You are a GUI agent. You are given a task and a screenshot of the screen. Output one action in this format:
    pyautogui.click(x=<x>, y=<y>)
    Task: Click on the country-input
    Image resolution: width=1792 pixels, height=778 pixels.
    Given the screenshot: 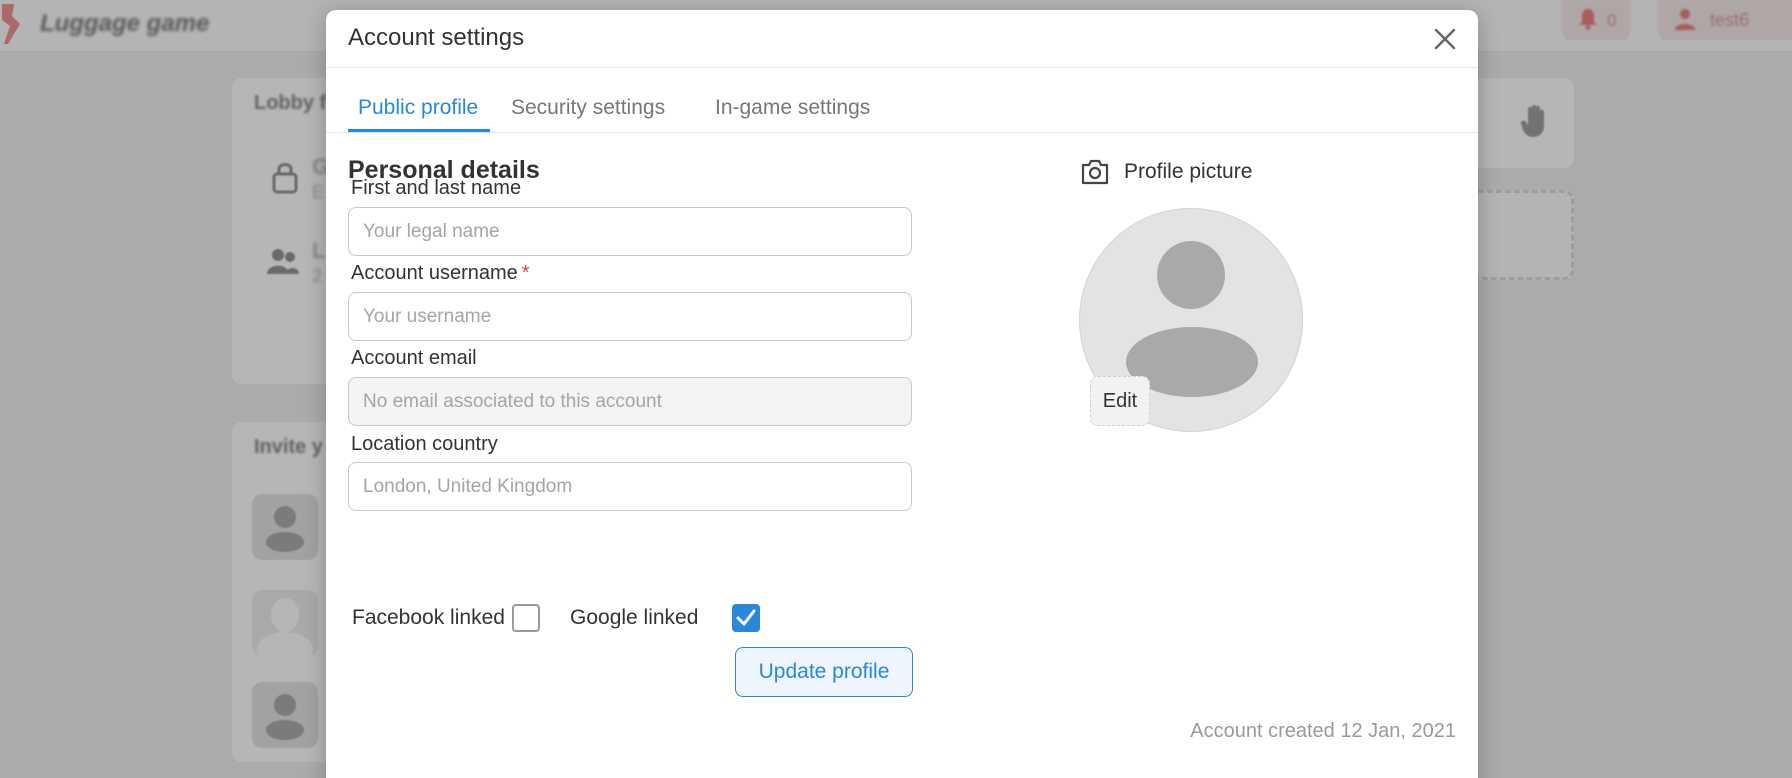 What is the action you would take?
    pyautogui.click(x=630, y=486)
    